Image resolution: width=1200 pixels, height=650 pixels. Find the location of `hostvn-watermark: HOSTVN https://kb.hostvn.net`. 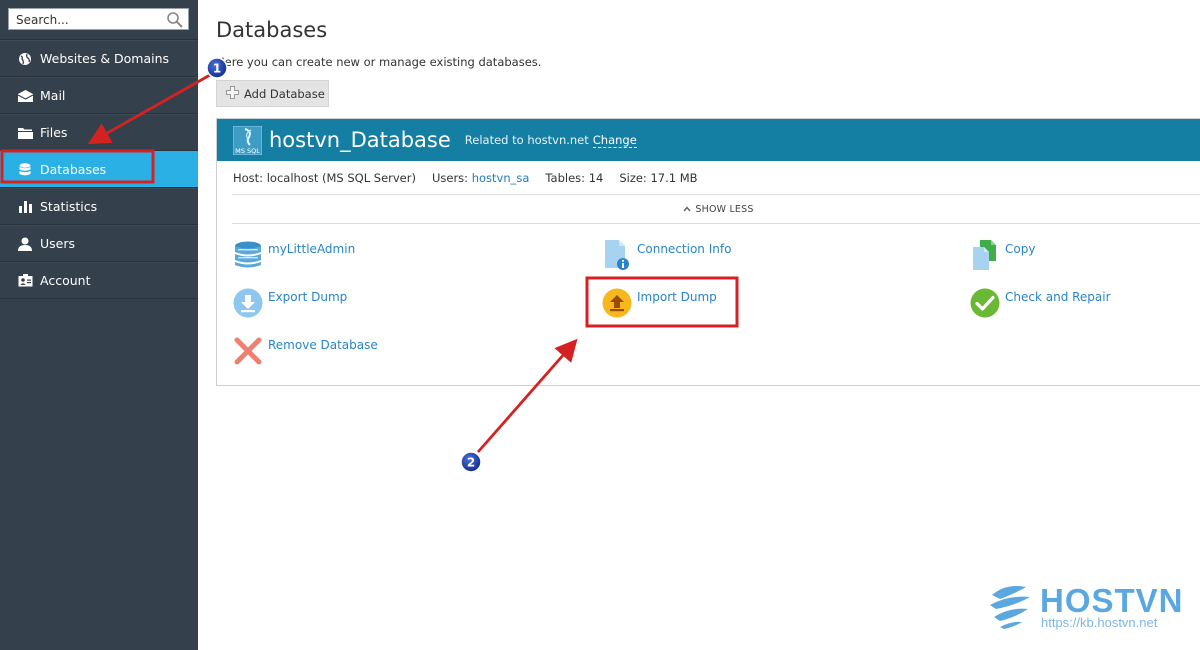

hostvn-watermark: HOSTVN https://kb.hostvn.net is located at coordinates (1084, 608).